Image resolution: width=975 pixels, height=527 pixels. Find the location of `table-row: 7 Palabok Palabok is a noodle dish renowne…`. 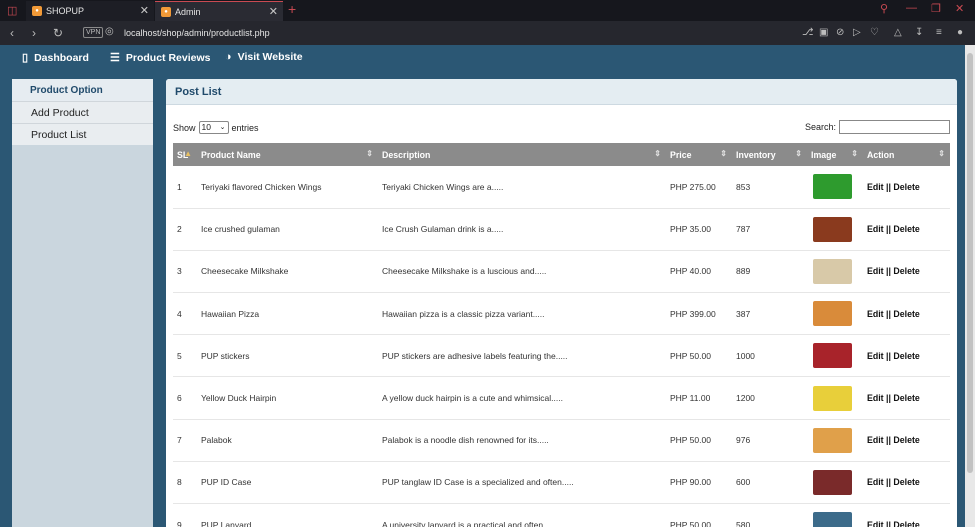

table-row: 7 Palabok Palabok is a noodle dish renowne… is located at coordinates (561, 440).